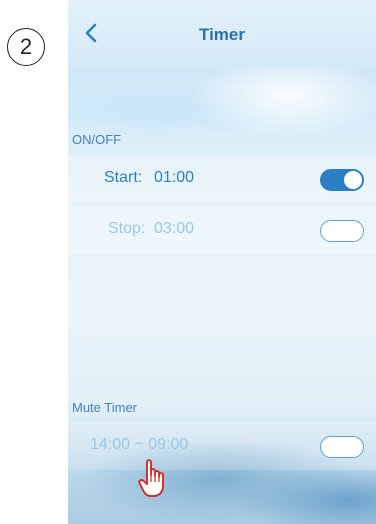 This screenshot has height=524, width=376. Describe the element at coordinates (174, 229) in the screenshot. I see `stop-time: 03:00` at that location.